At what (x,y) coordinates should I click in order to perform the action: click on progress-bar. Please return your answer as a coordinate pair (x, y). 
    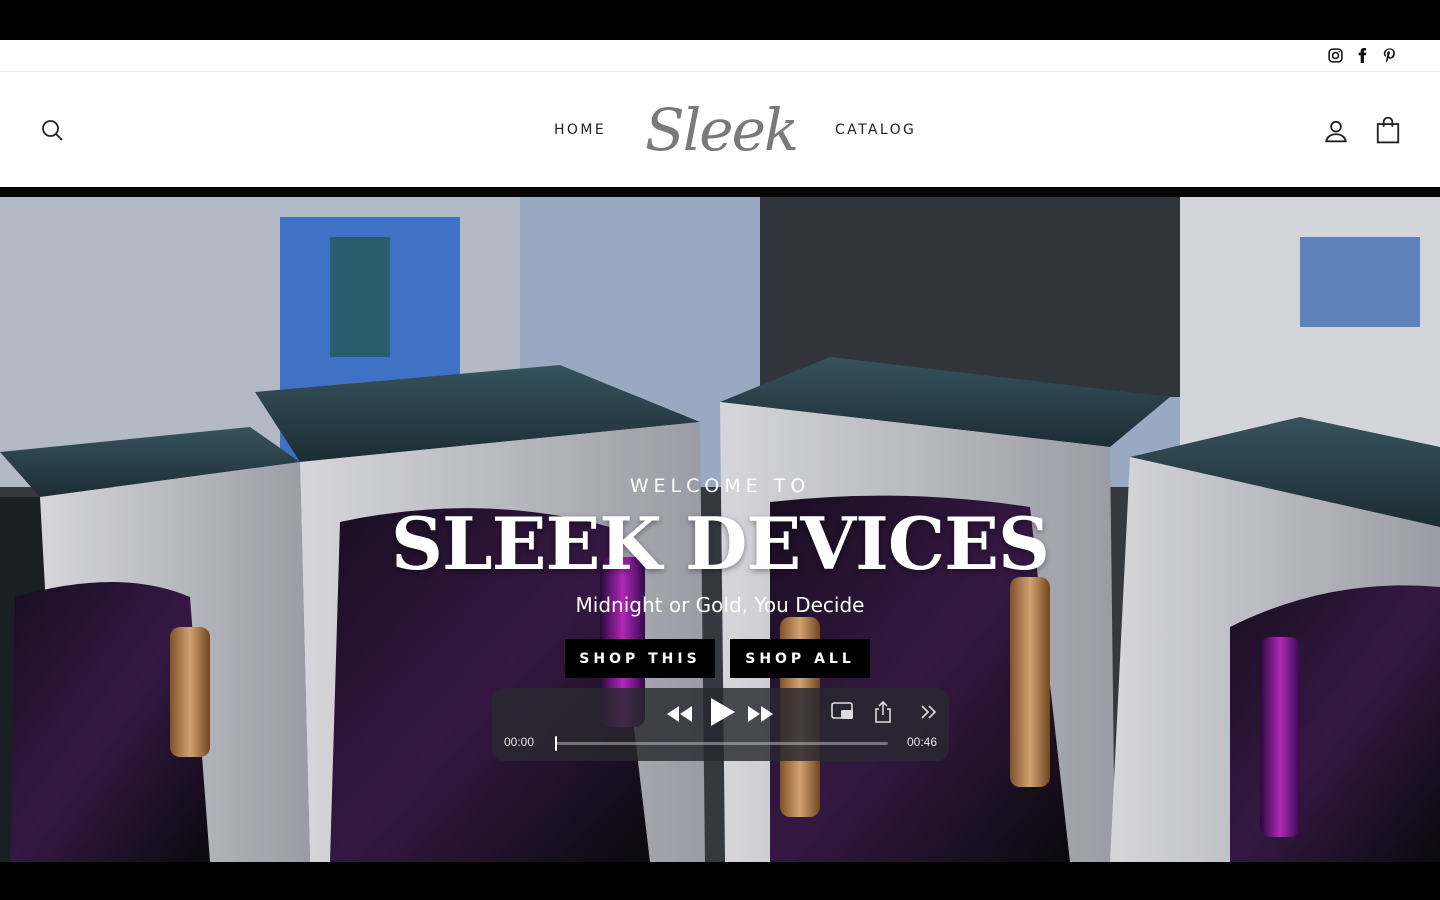
    Looking at the image, I should click on (721, 743).